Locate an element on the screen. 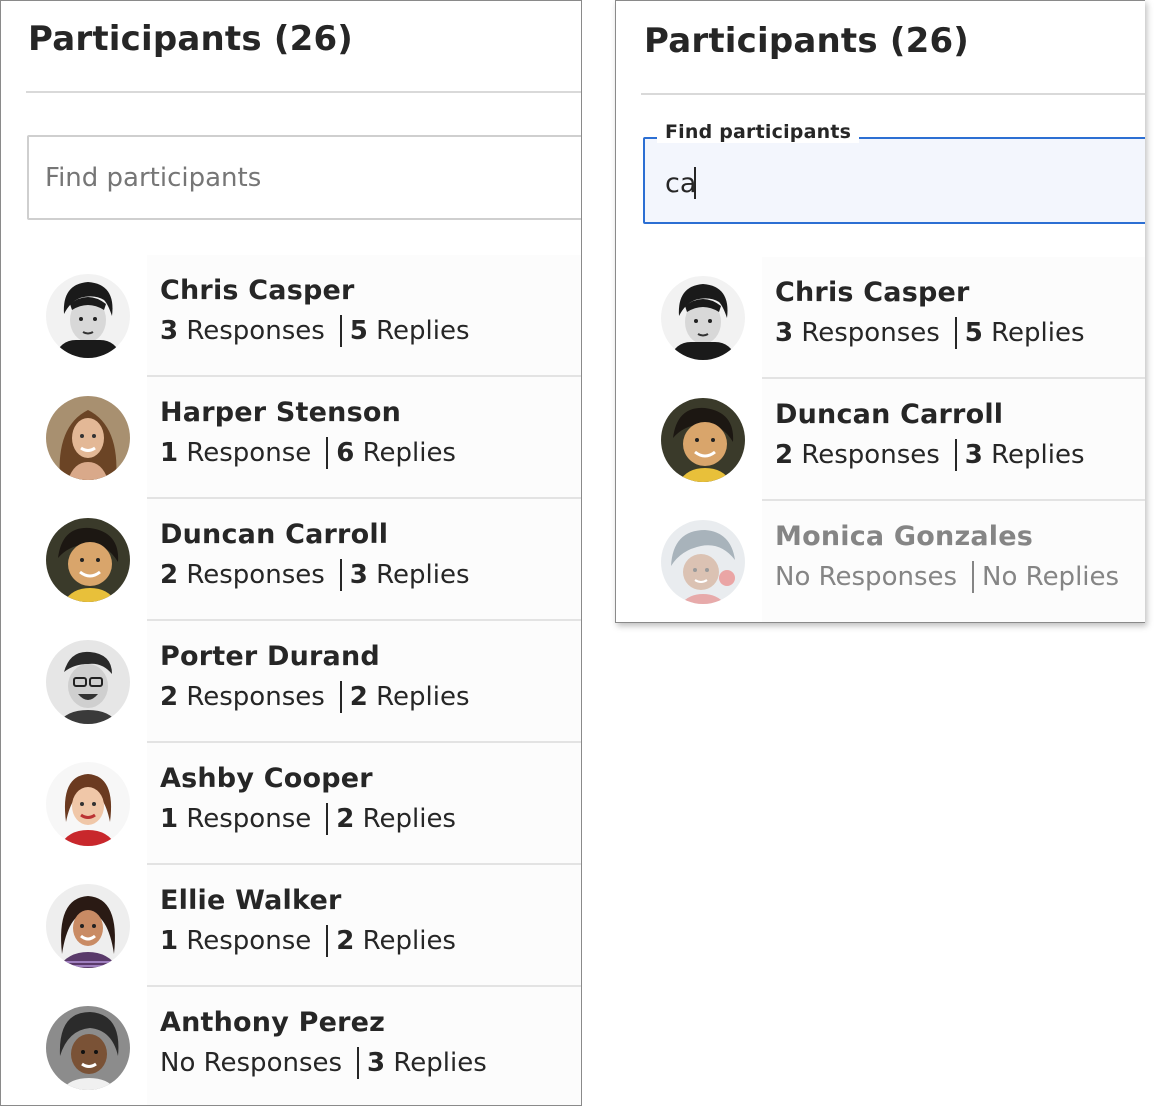 Image resolution: width=1161 pixels, height=1110 pixels. participant-stats: 2 Responses 2 Replies is located at coordinates (315, 697).